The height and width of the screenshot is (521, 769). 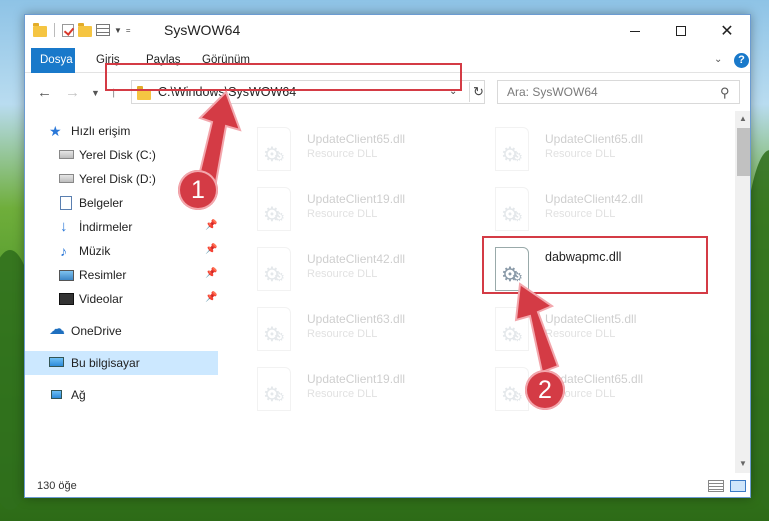 What do you see at coordinates (478, 92) in the screenshot?
I see `refresh-icon: ↻` at bounding box center [478, 92].